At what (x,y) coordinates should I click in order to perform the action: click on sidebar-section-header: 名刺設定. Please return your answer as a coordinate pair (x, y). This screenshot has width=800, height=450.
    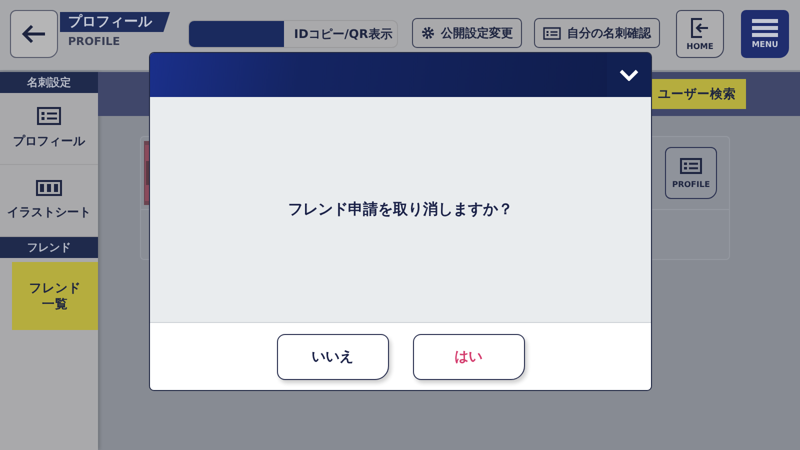
    Looking at the image, I should click on (49, 82).